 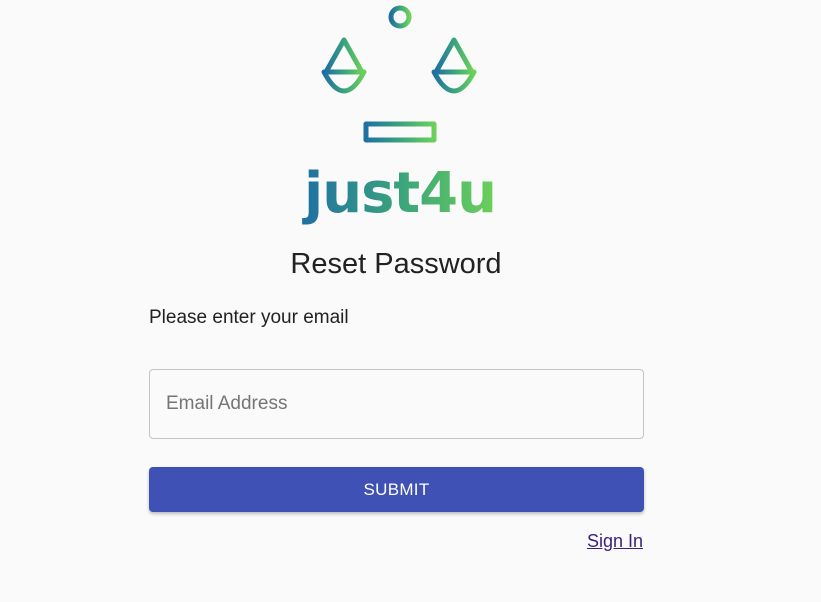 What do you see at coordinates (615, 541) in the screenshot?
I see `sign-in-link: Sign In` at bounding box center [615, 541].